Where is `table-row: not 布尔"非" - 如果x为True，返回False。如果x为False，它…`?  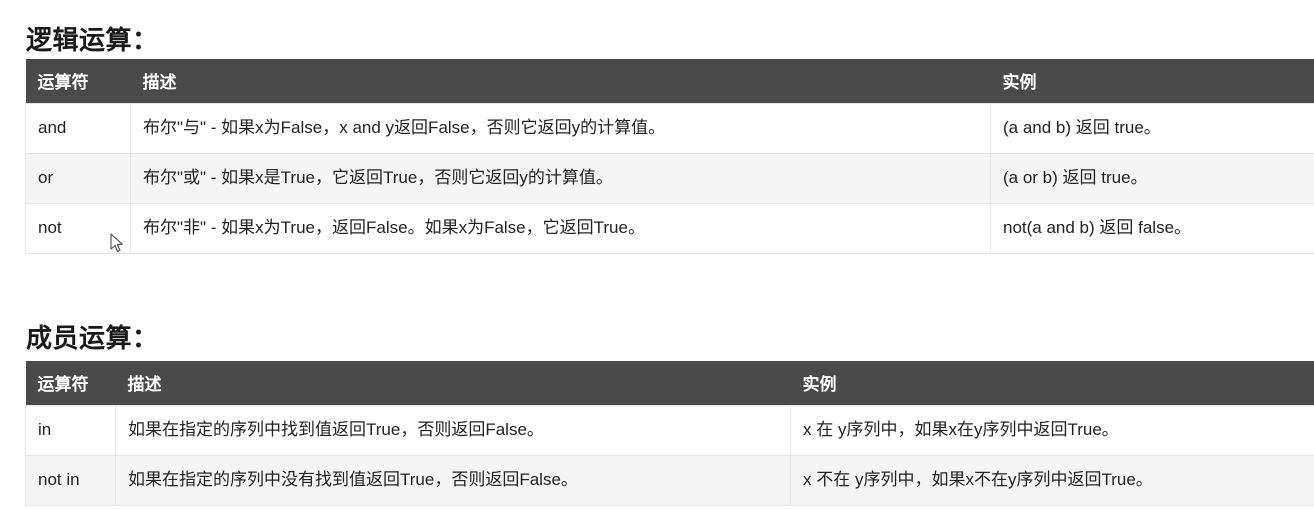 table-row: not 布尔"非" - 如果x为True，返回False。如果x为False，它… is located at coordinates (669, 229).